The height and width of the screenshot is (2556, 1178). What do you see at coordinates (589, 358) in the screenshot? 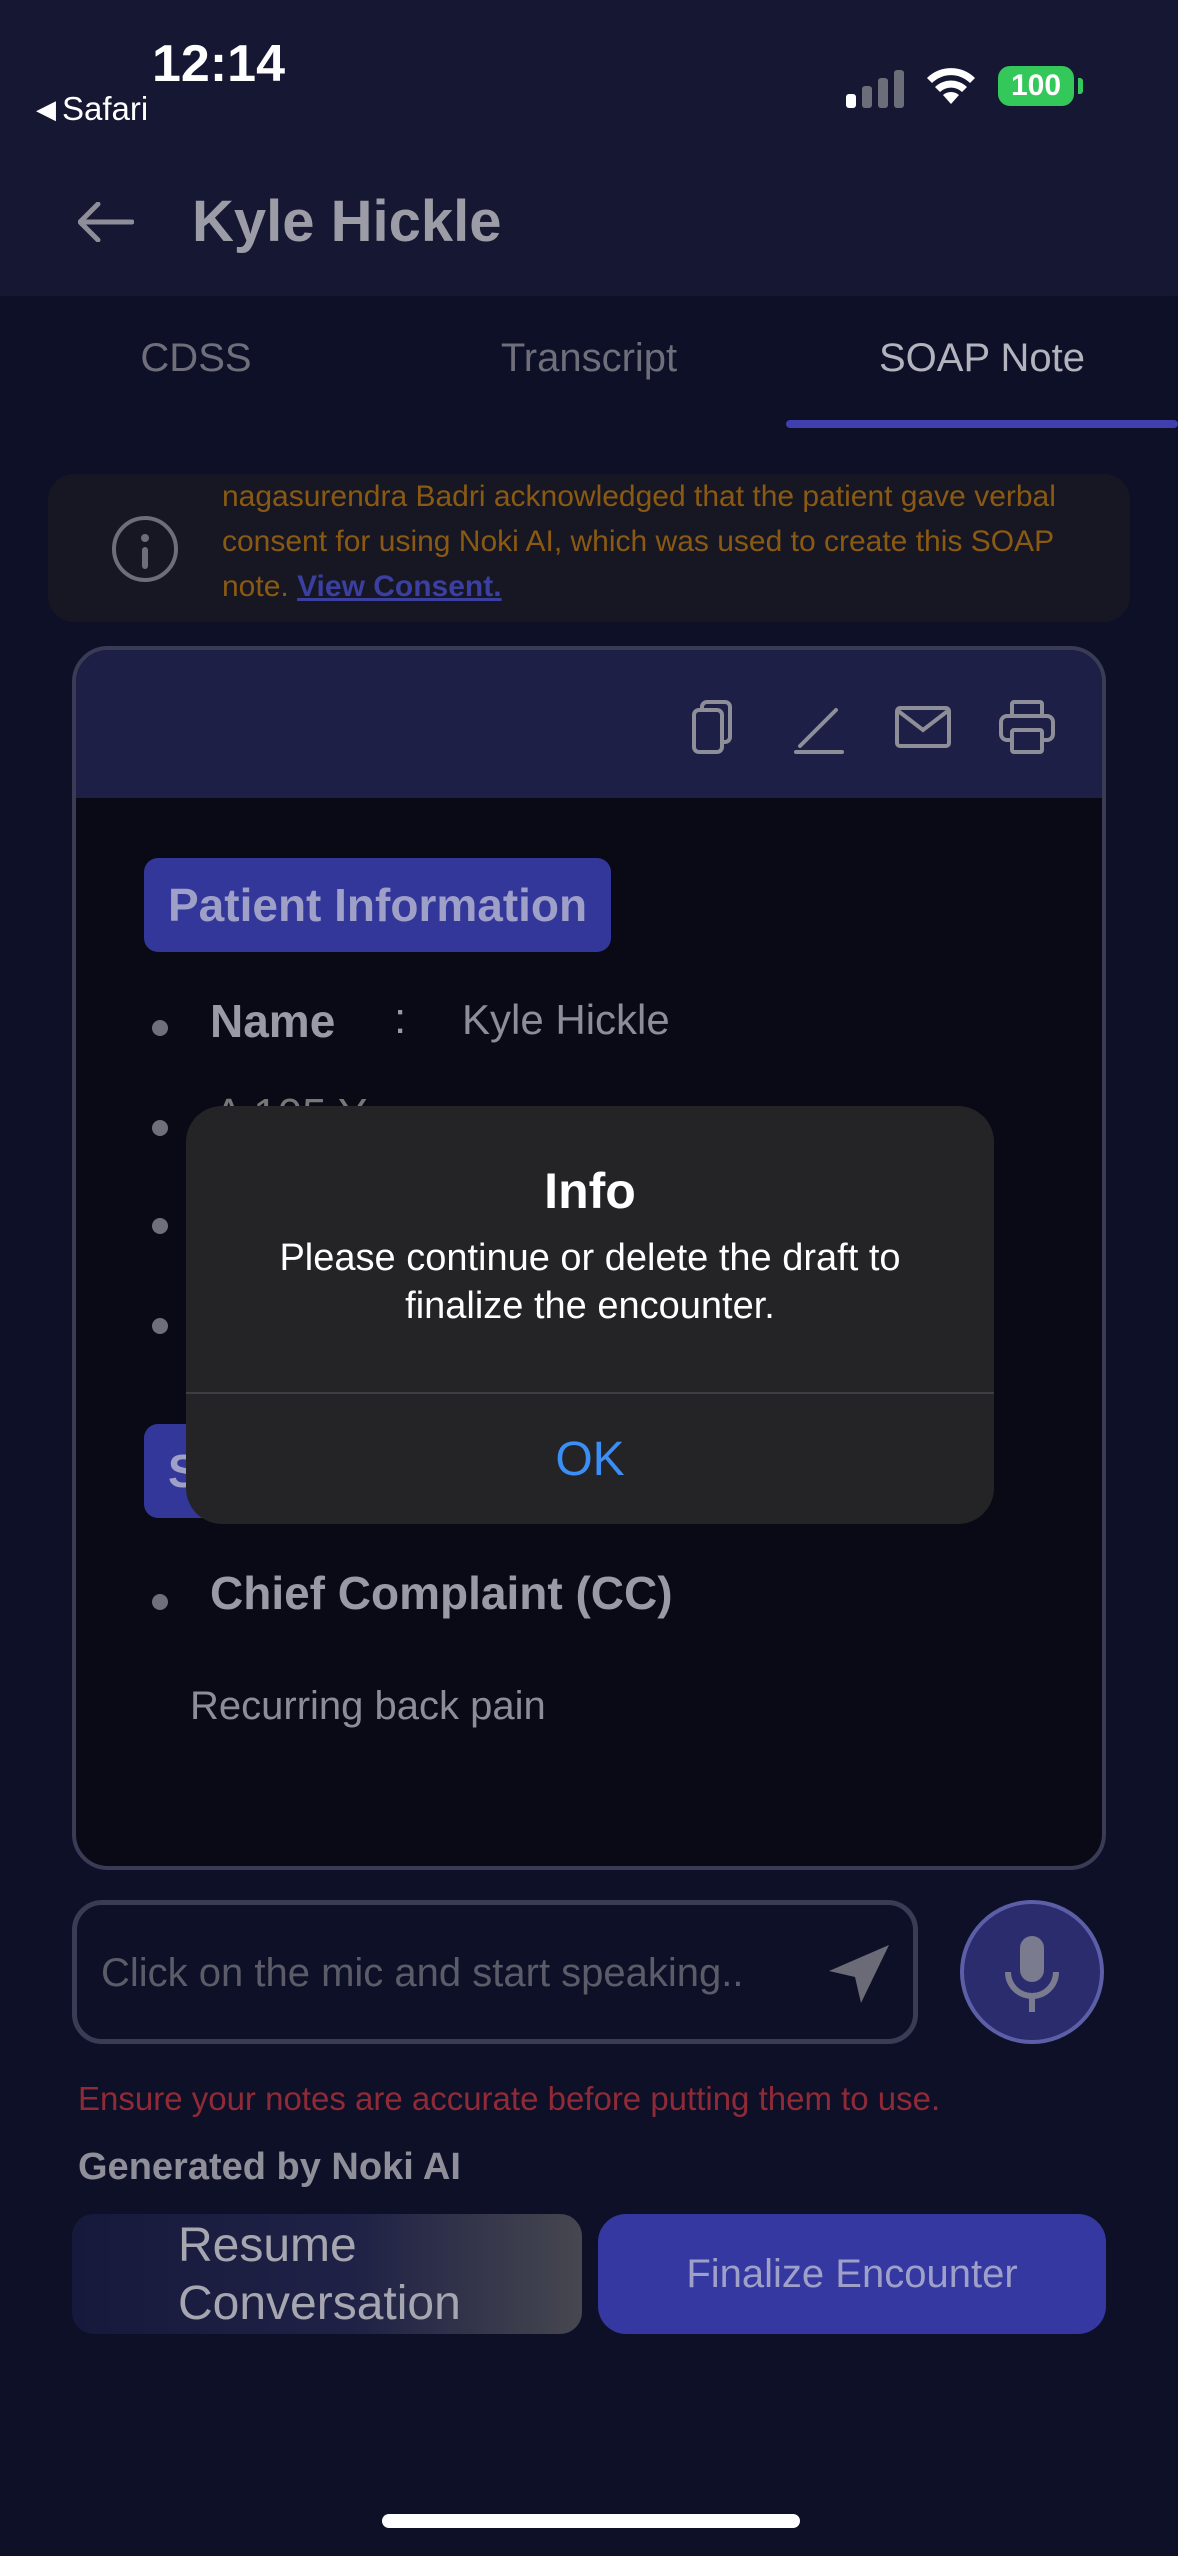
I see `tab-transcript: Transcript` at bounding box center [589, 358].